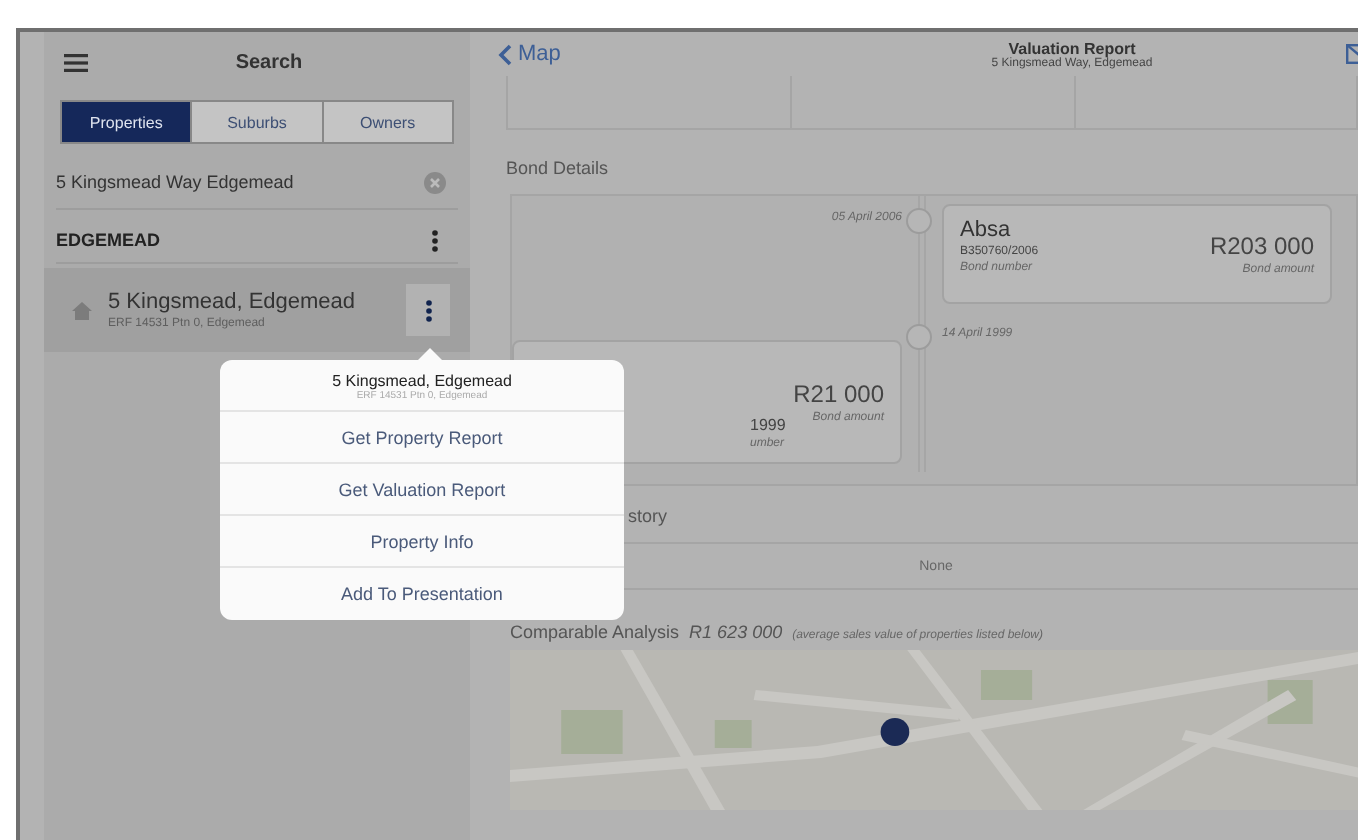 This screenshot has width=1358, height=840. I want to click on menu-icon, so click(76, 62).